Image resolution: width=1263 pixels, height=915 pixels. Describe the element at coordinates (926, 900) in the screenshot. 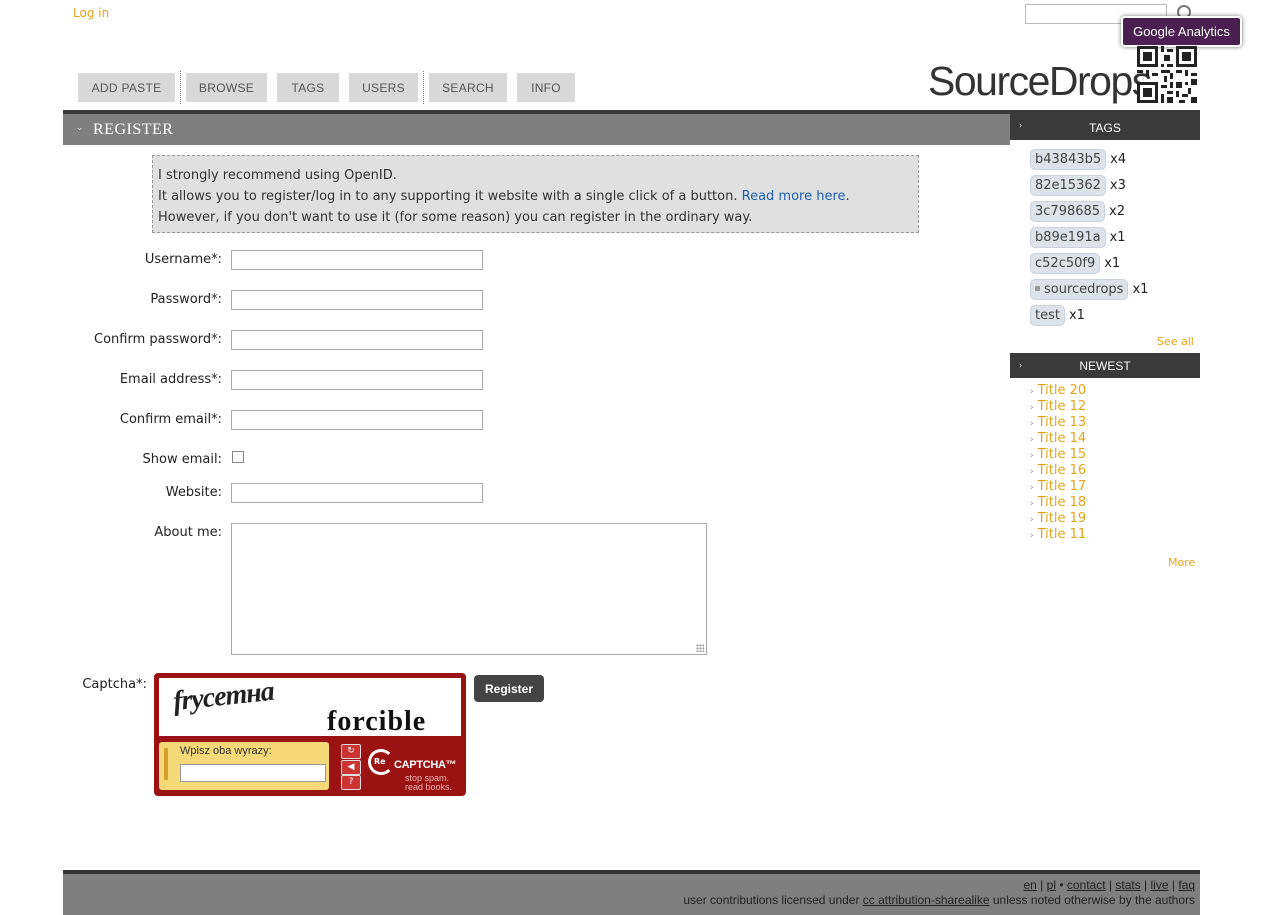

I see `license-link: cc attribution-sharealike` at that location.